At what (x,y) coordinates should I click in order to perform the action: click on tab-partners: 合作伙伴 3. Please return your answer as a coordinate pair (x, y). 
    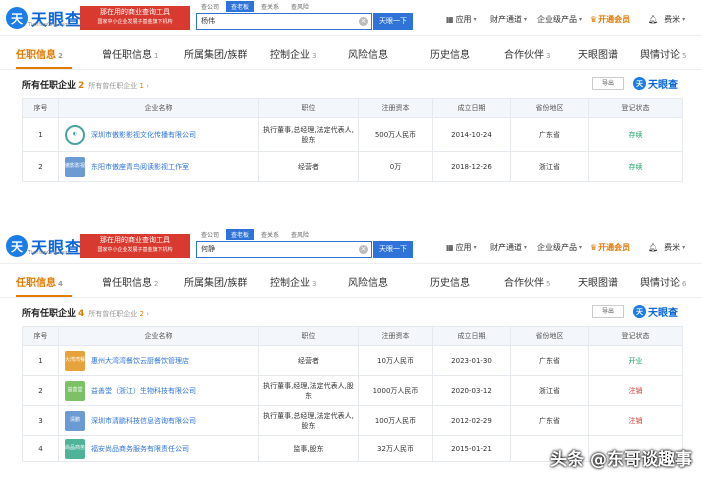
    Looking at the image, I should click on (527, 53).